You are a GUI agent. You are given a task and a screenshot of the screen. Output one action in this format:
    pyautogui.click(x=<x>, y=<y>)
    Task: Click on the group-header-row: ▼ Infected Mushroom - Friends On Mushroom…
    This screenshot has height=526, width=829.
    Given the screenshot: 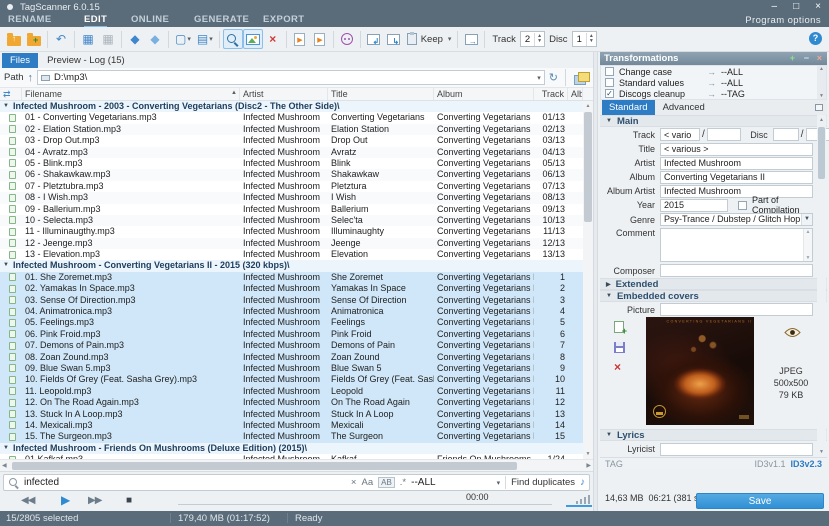 What is the action you would take?
    pyautogui.click(x=291, y=448)
    